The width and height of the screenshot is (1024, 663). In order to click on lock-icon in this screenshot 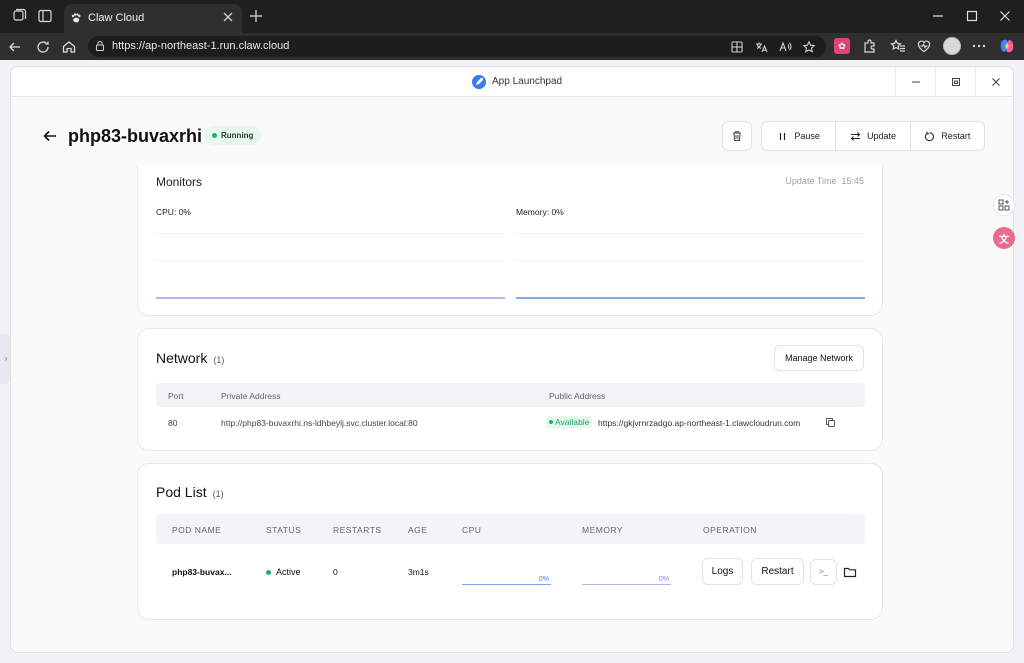, I will do `click(100, 46)`.